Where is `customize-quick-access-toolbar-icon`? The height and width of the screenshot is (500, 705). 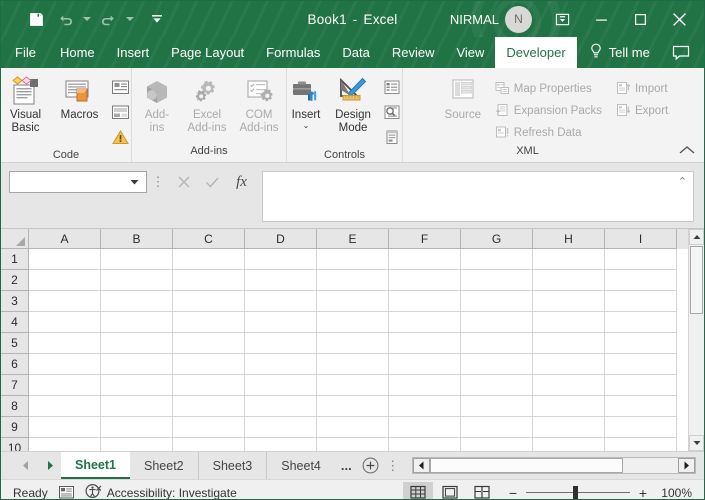 customize-quick-access-toolbar-icon is located at coordinates (157, 19).